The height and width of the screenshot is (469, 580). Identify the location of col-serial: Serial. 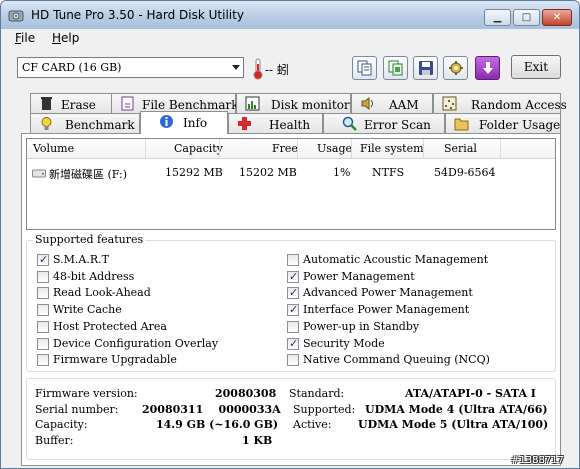
(460, 148).